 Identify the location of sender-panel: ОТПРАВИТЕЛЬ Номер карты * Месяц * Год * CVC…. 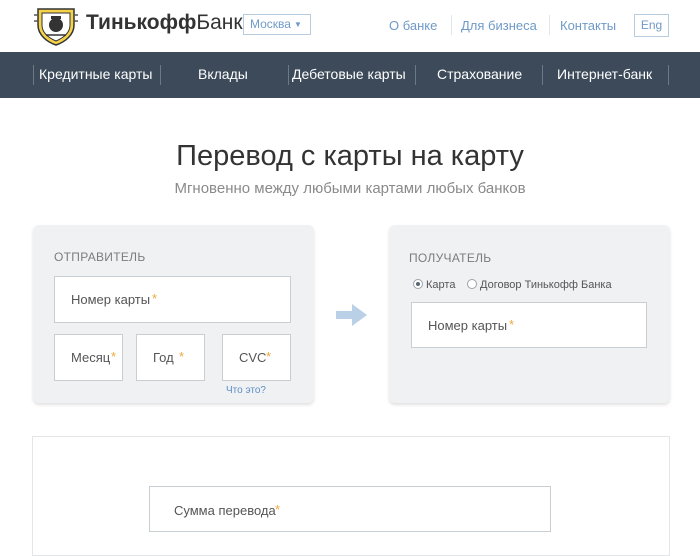
(173, 314).